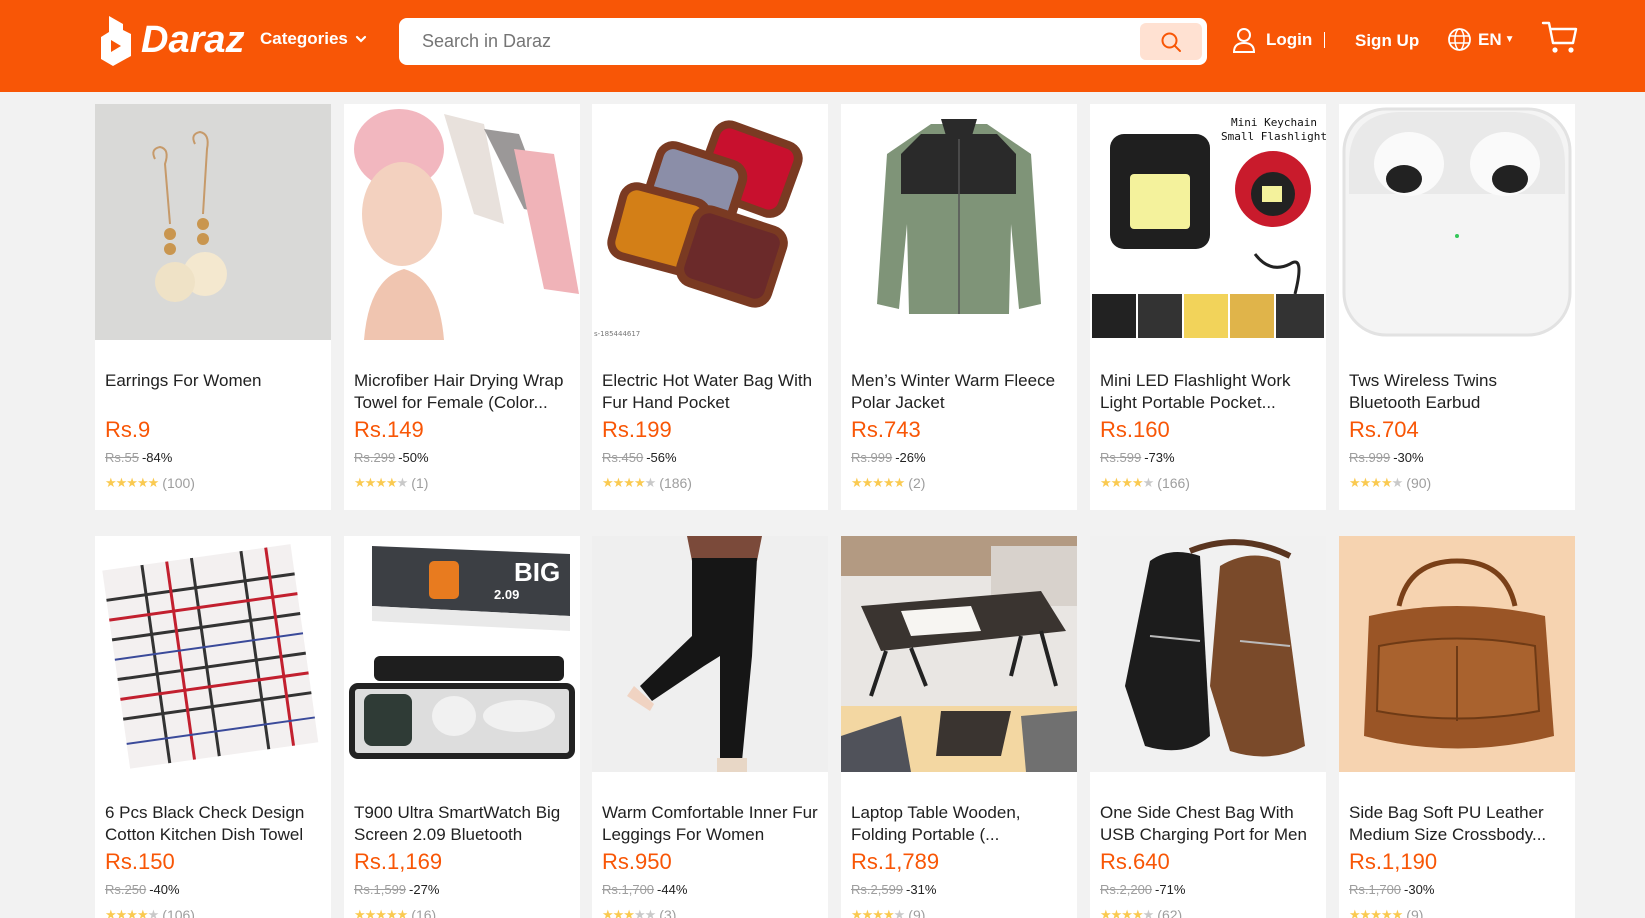  I want to click on product-price: Rs.1,190, so click(1393, 861).